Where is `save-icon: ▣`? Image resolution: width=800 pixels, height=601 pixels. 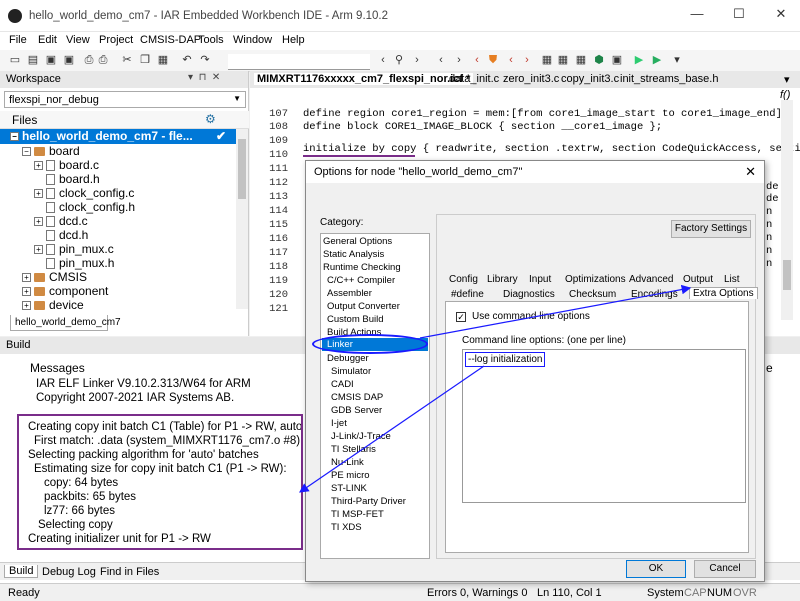 save-icon: ▣ is located at coordinates (51, 60).